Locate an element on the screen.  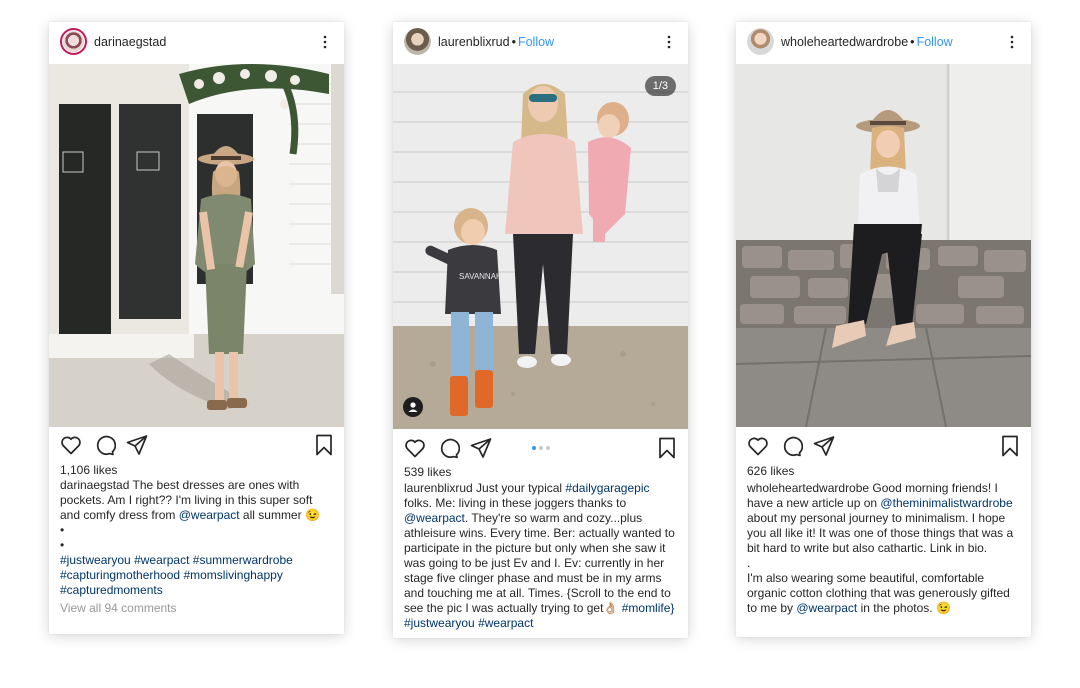
svg-text: SAVANNAH is located at coordinates (480, 276).